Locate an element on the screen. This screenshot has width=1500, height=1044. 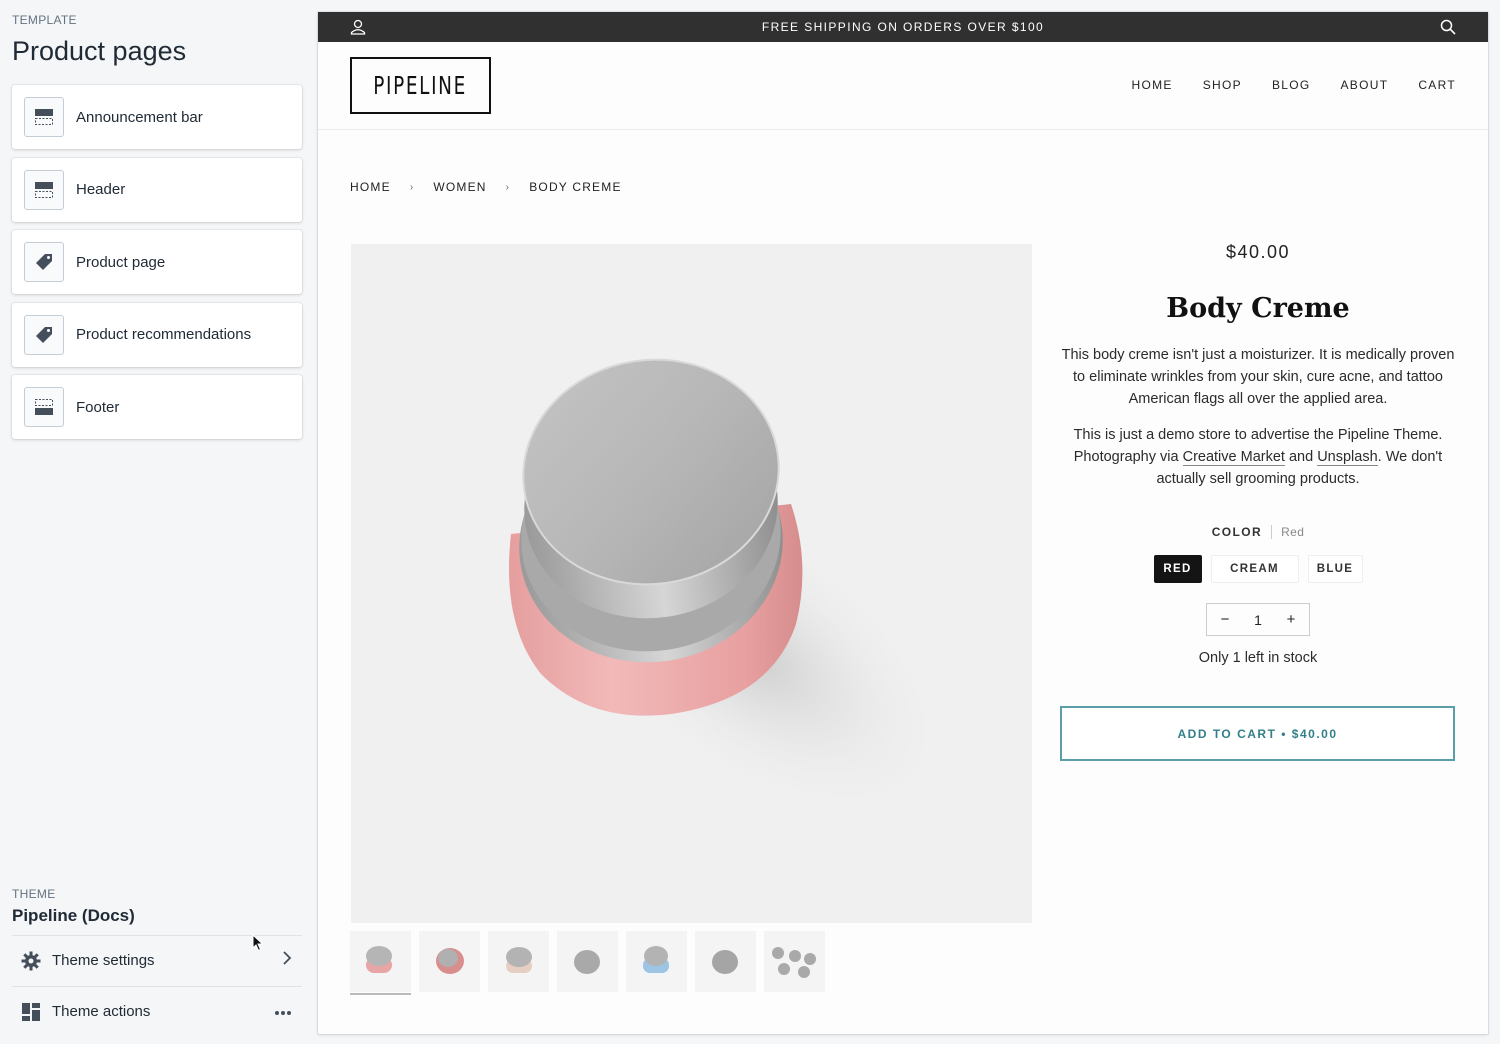
footer-icon is located at coordinates (44, 407).